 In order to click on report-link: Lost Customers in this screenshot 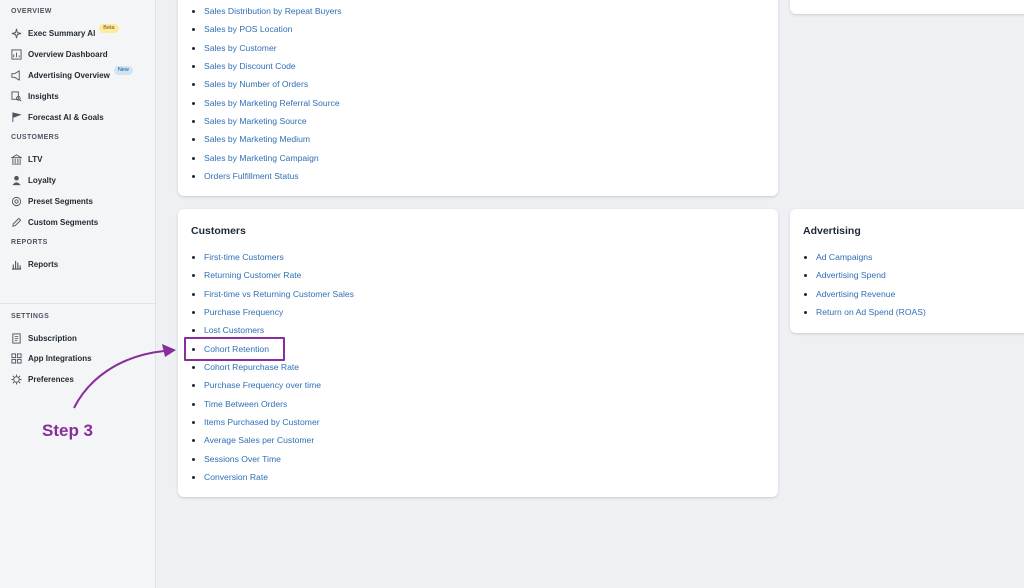, I will do `click(234, 330)`.